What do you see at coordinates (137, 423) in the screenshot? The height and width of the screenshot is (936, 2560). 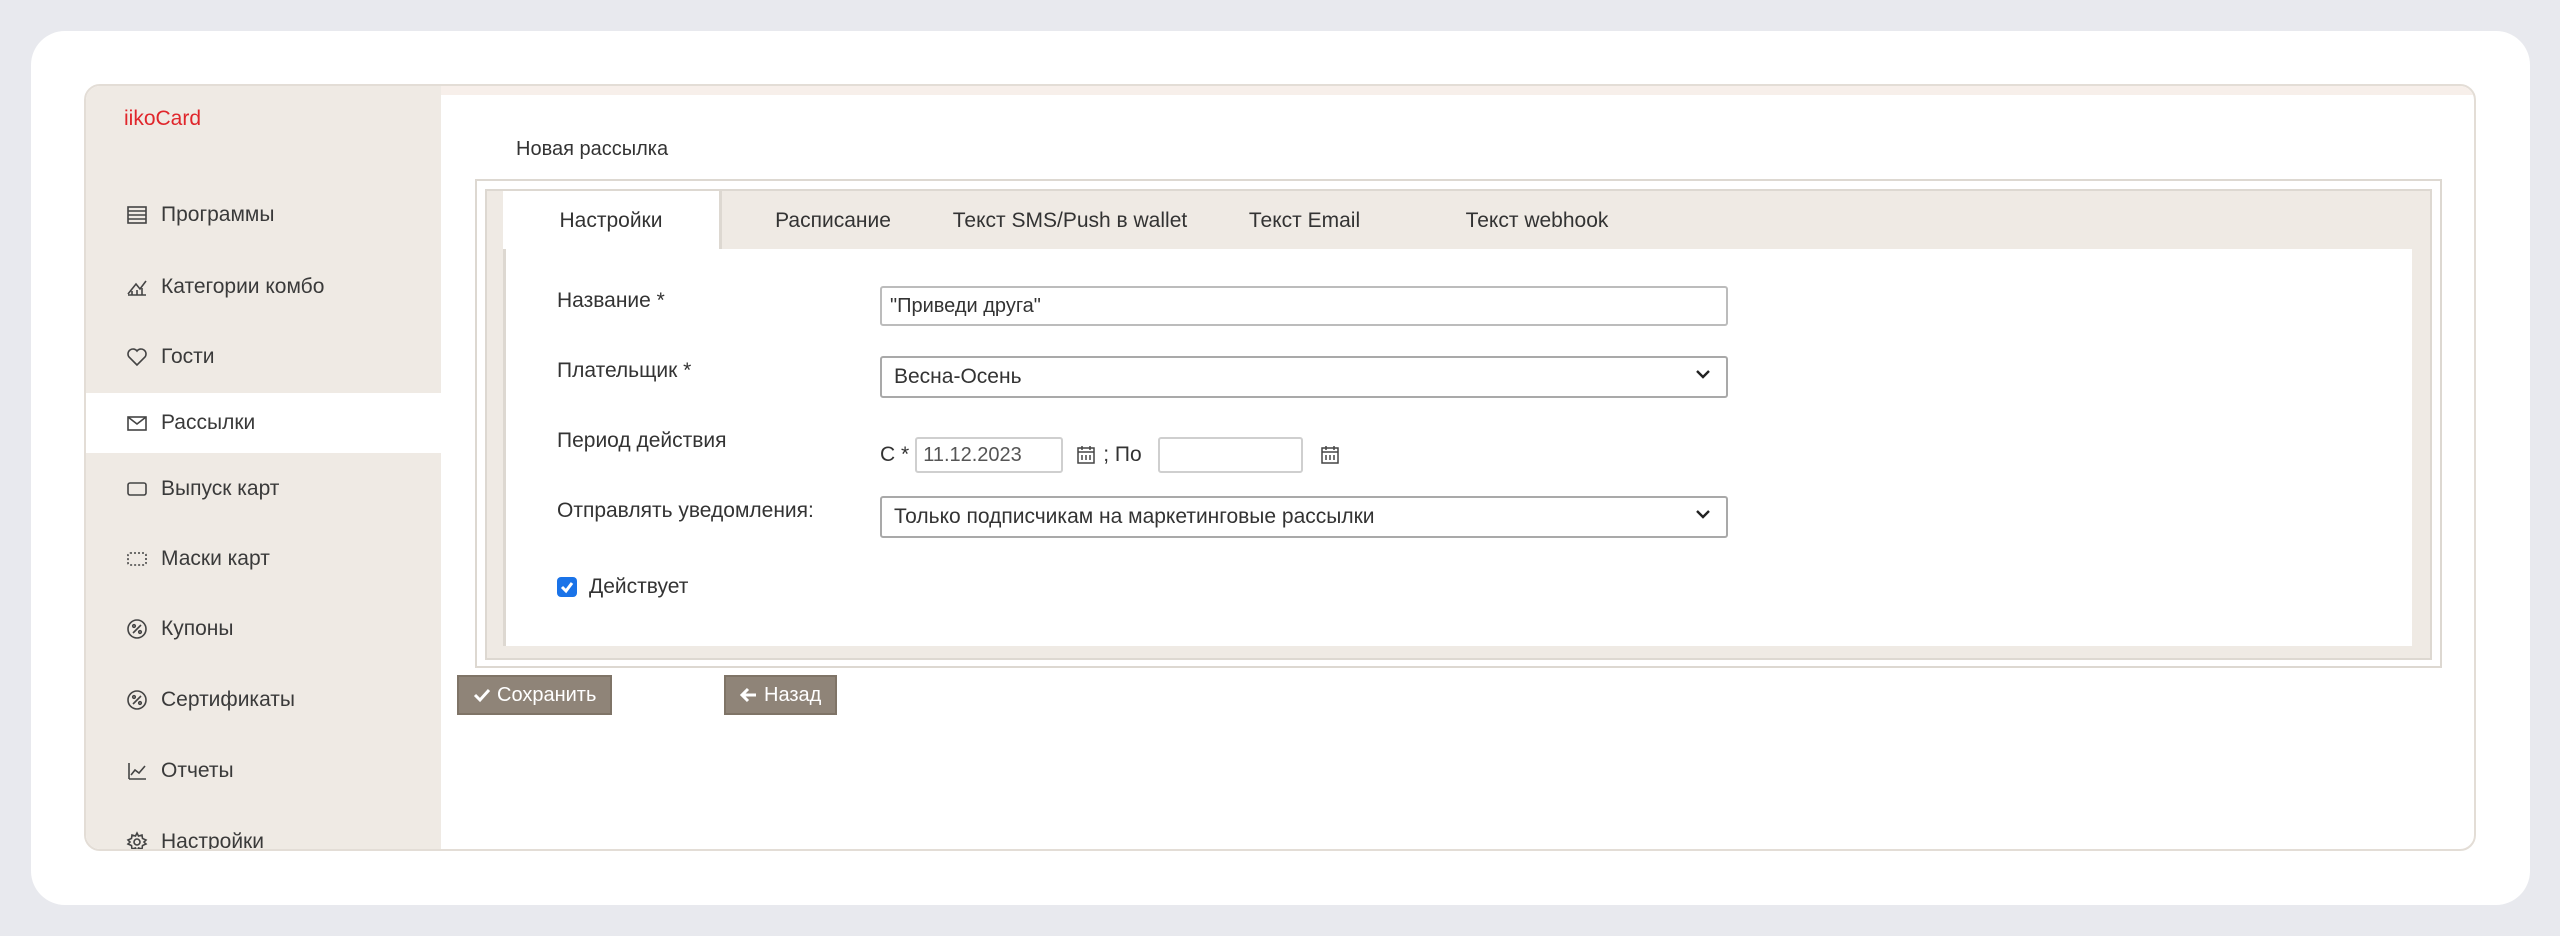 I see `mail-icon` at bounding box center [137, 423].